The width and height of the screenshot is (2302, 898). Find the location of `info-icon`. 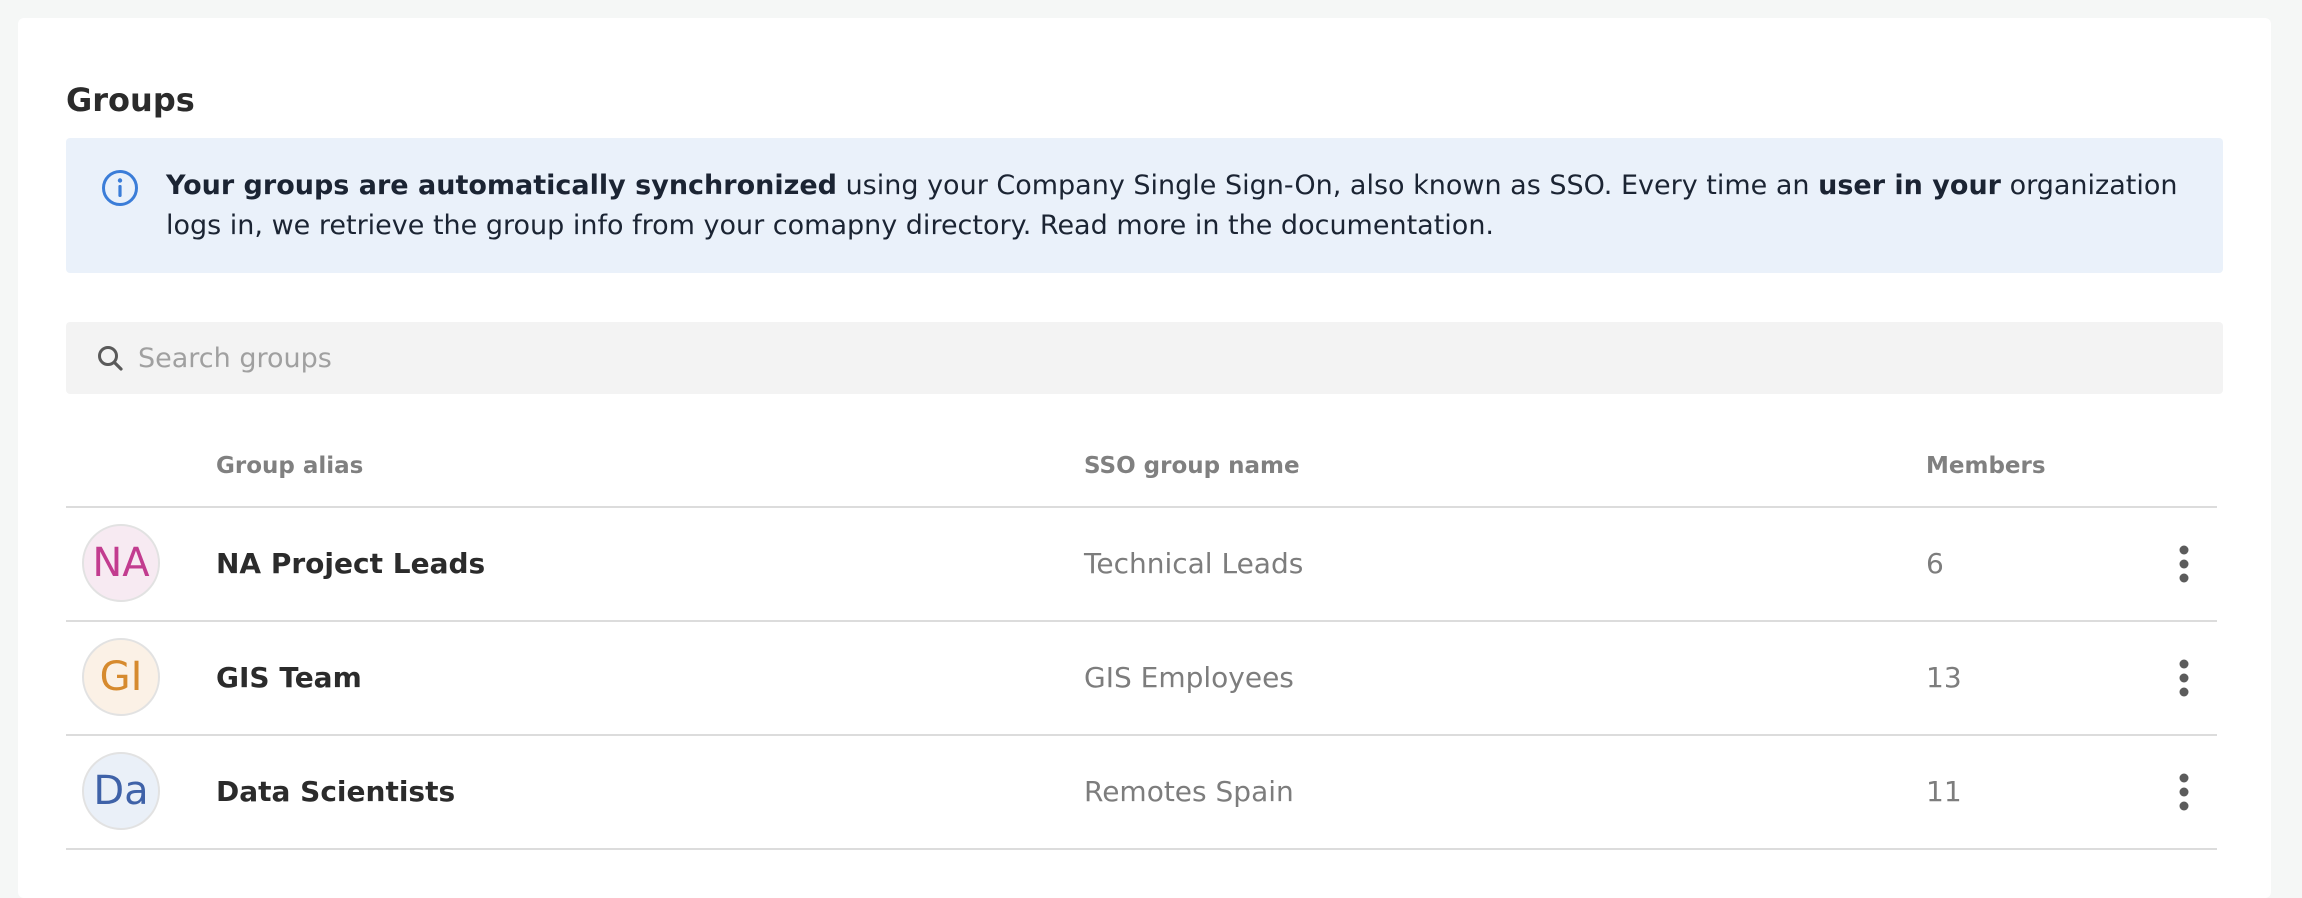

info-icon is located at coordinates (120, 188).